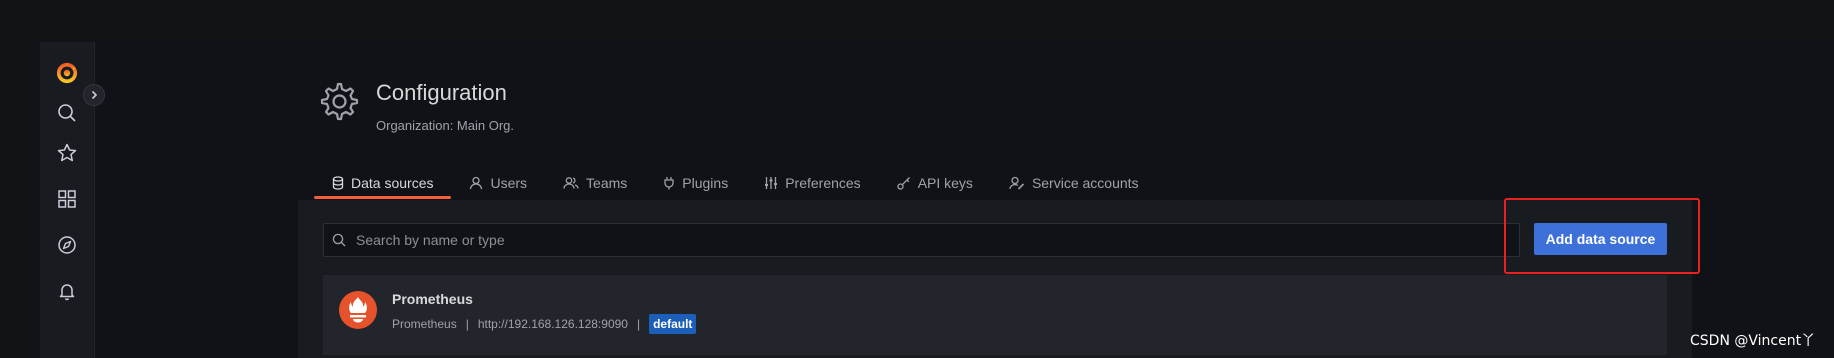 The image size is (1834, 358). I want to click on watermark-text: CSDN @Vincent丫, so click(1753, 341).